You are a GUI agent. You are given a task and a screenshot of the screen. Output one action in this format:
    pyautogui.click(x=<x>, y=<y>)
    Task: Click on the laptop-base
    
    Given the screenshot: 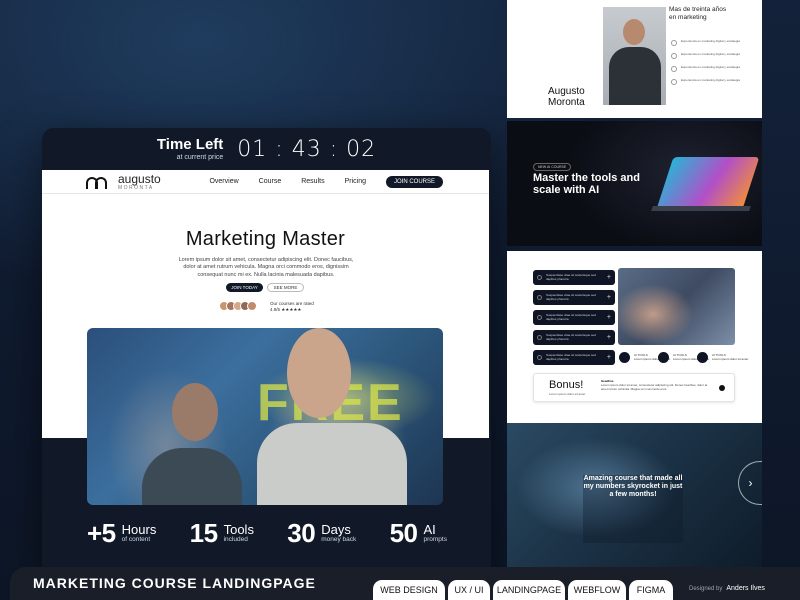 What is the action you would take?
    pyautogui.click(x=701, y=208)
    